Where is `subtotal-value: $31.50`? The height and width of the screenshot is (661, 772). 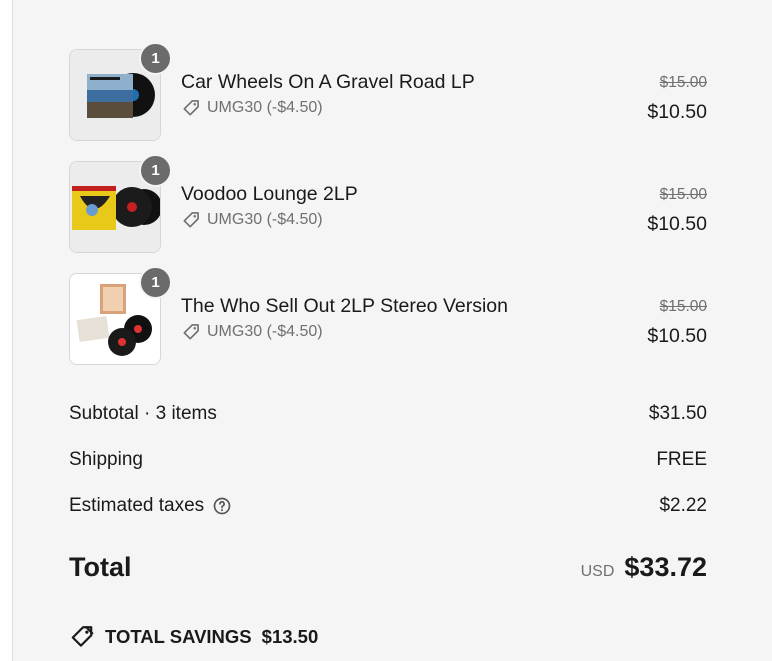
subtotal-value: $31.50 is located at coordinates (677, 413).